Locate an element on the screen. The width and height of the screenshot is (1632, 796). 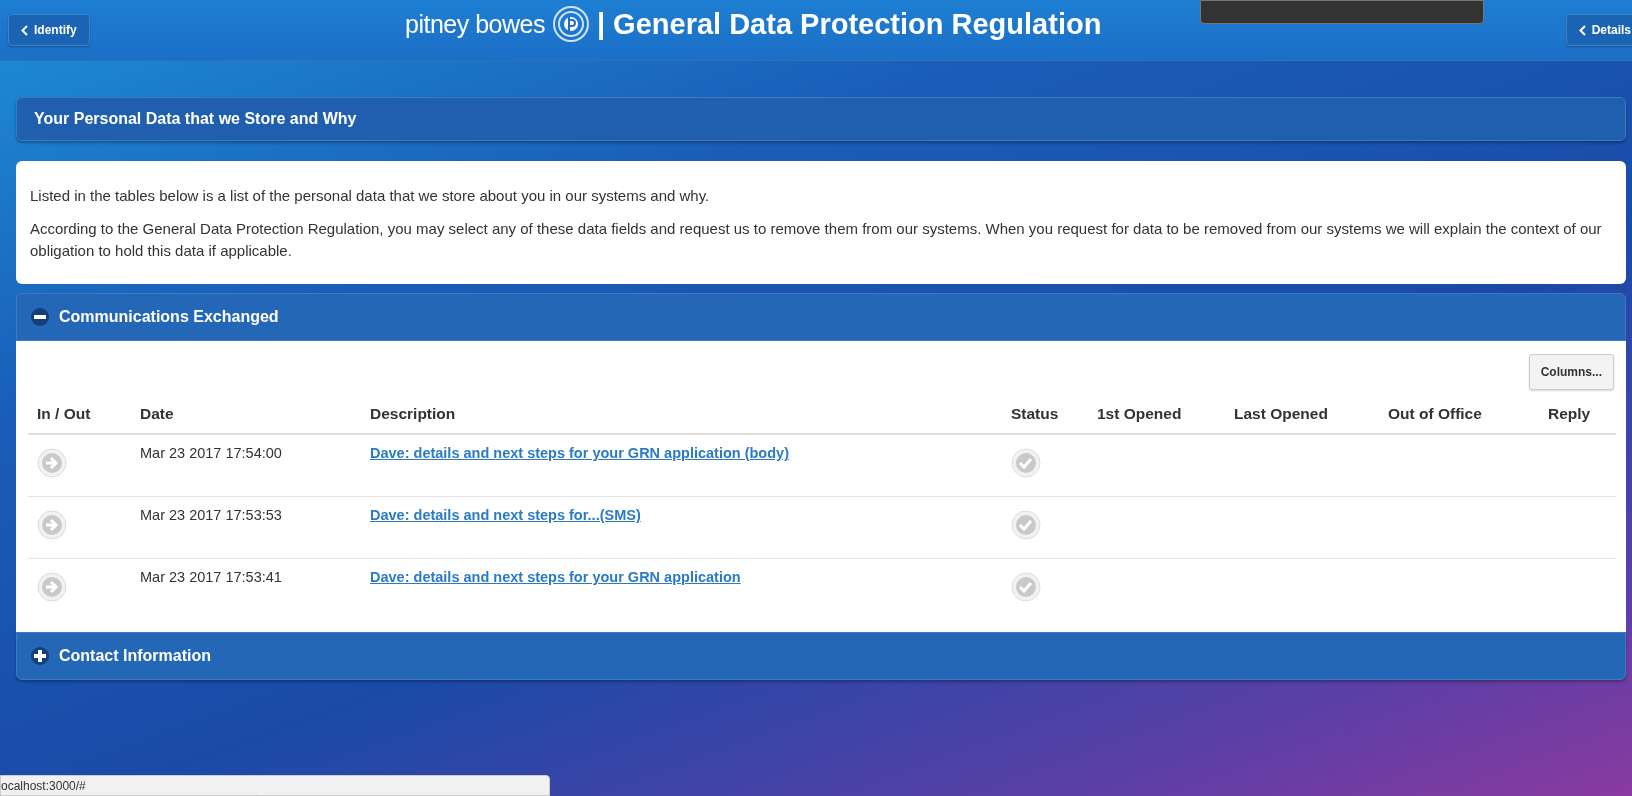
column-header: Last Opened is located at coordinates (1302, 412).